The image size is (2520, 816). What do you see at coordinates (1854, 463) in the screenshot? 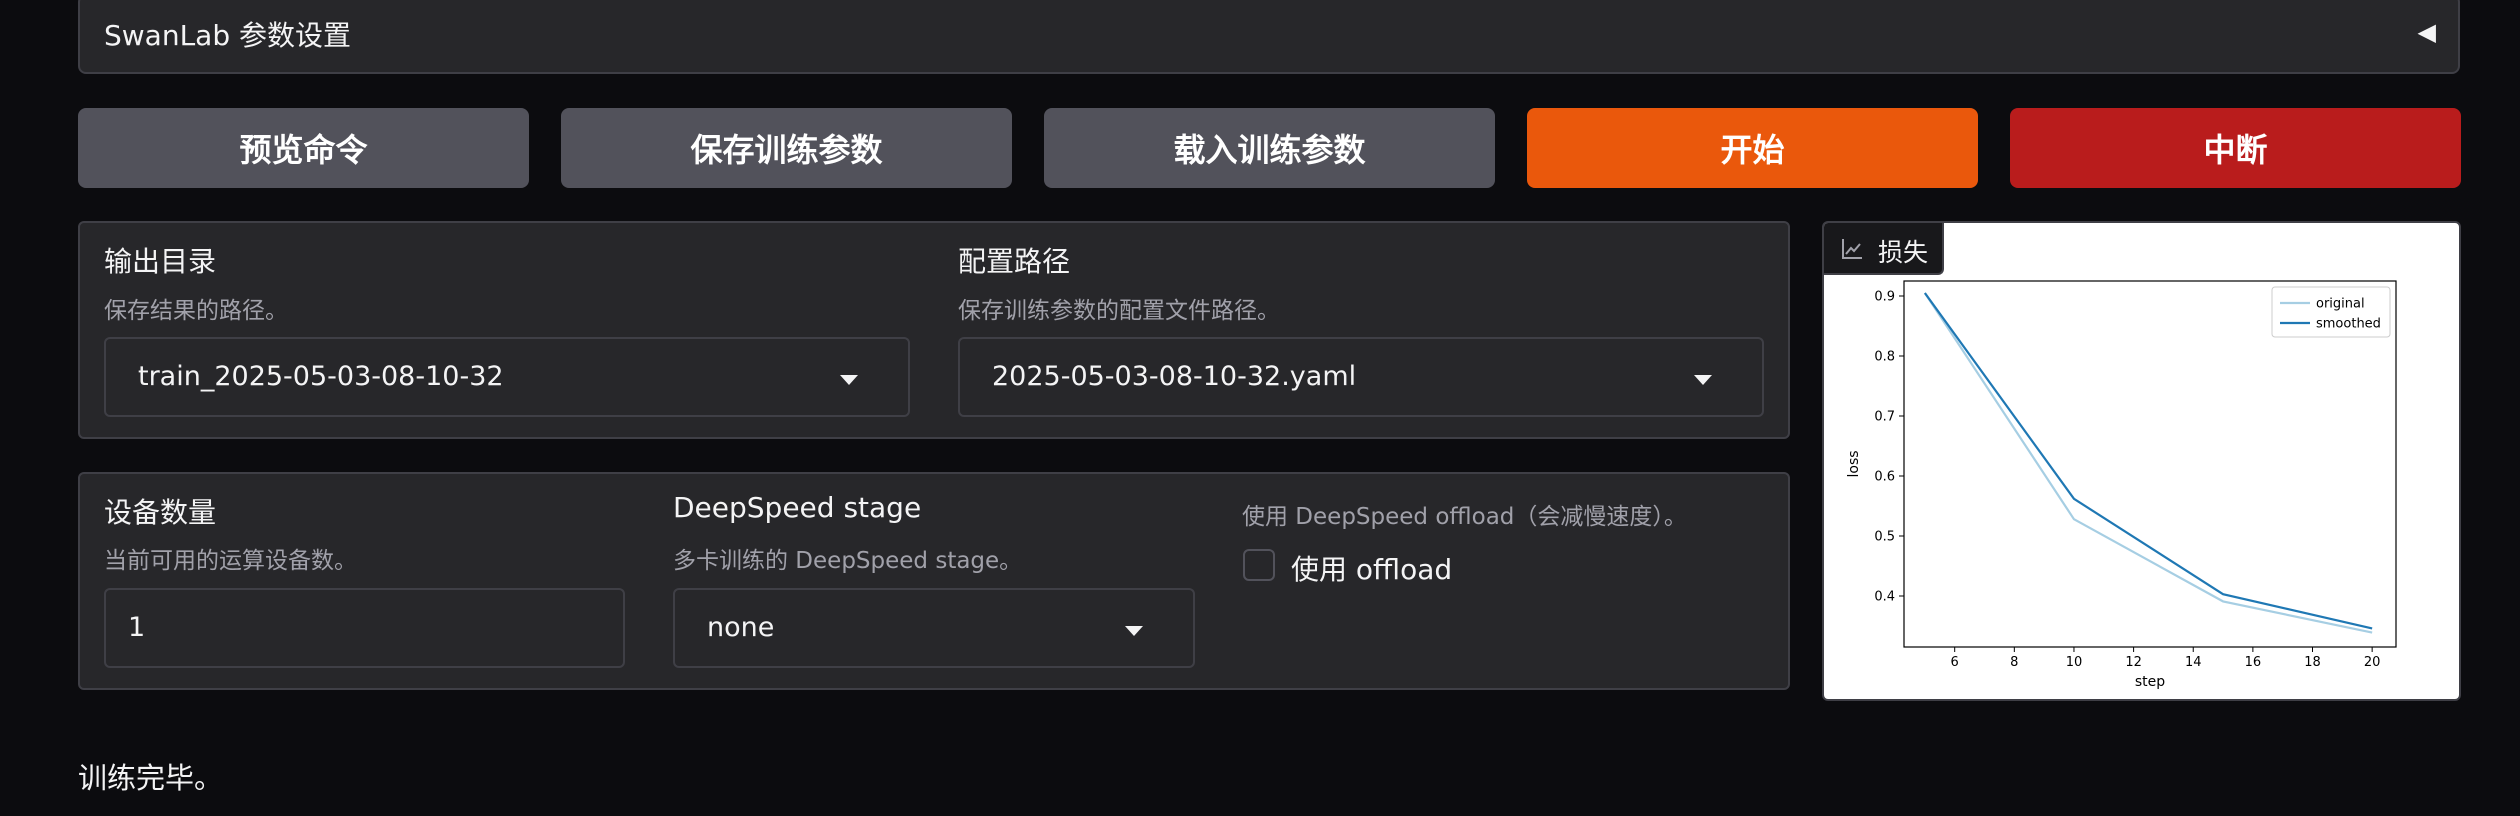
I see `y-axis-label: loss` at bounding box center [1854, 463].